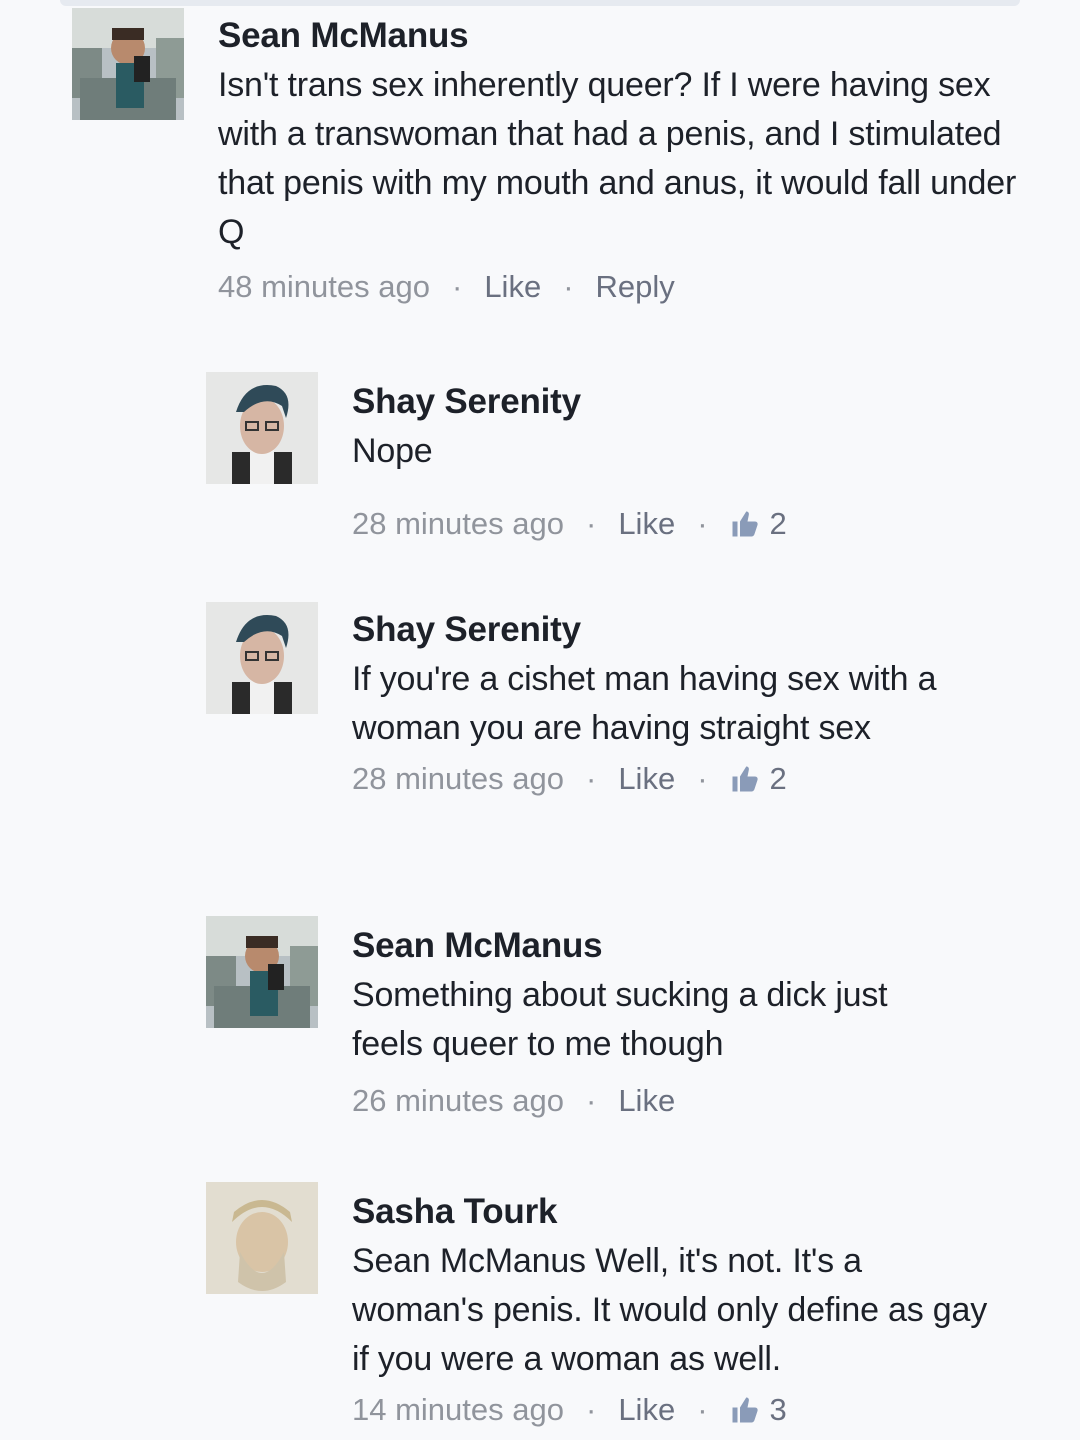  What do you see at coordinates (635, 287) in the screenshot?
I see `reply-link: Reply` at bounding box center [635, 287].